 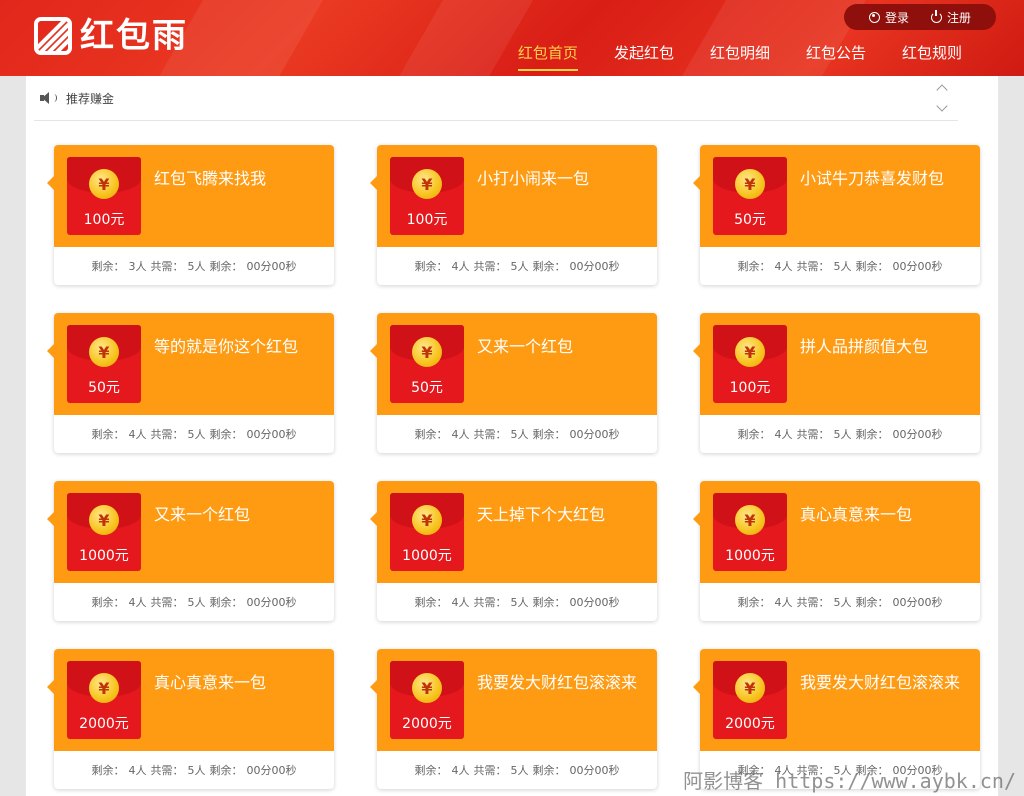 I want to click on nav-item: 红包公告, so click(x=836, y=56).